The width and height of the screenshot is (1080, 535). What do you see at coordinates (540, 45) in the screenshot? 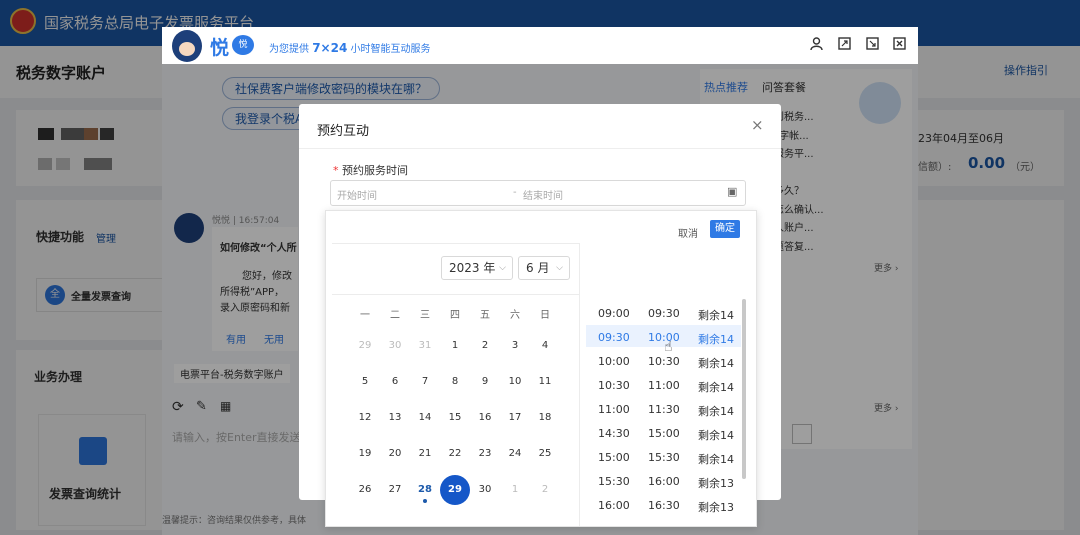
I see `chat-header: 悦 悦 为您提供 7×24 小时智能互动服务` at bounding box center [540, 45].